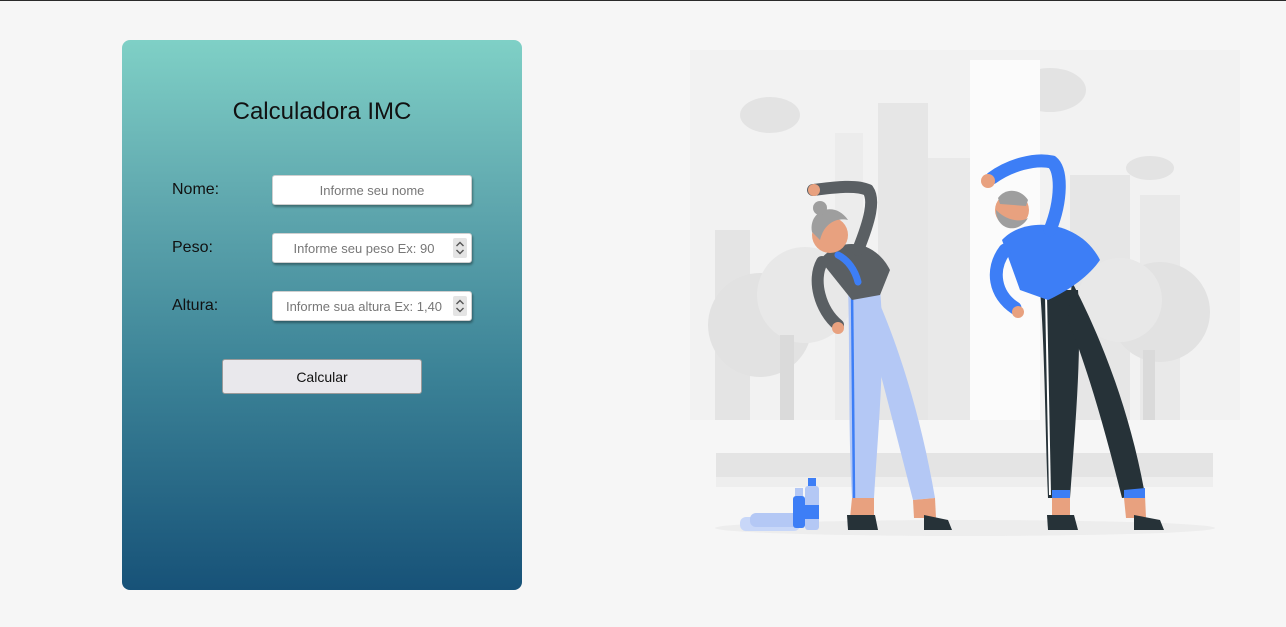 Image resolution: width=1286 pixels, height=627 pixels. What do you see at coordinates (196, 189) in the screenshot?
I see `name-label: Nome:` at bounding box center [196, 189].